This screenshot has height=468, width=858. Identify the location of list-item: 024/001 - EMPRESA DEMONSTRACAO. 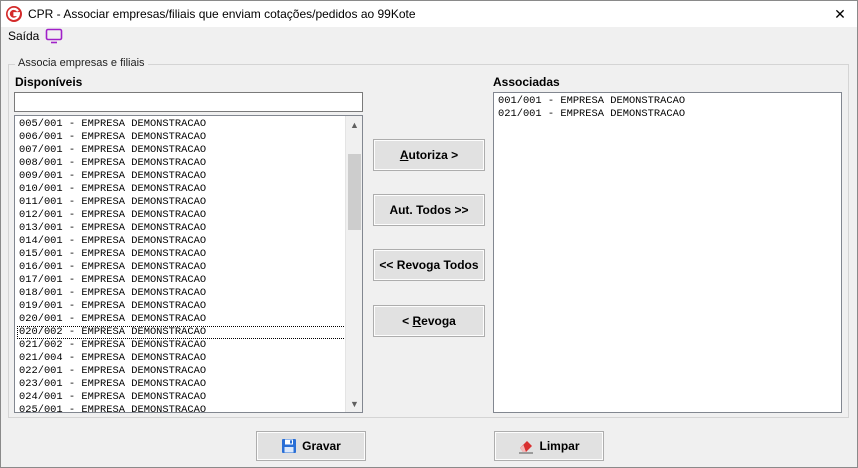
(189, 397).